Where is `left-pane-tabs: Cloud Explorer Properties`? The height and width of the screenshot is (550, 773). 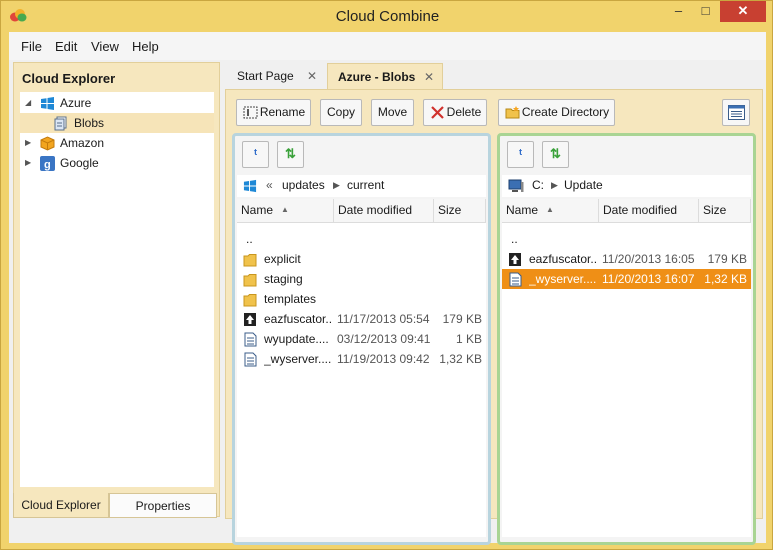
left-pane-tabs: Cloud Explorer Properties is located at coordinates (116, 506).